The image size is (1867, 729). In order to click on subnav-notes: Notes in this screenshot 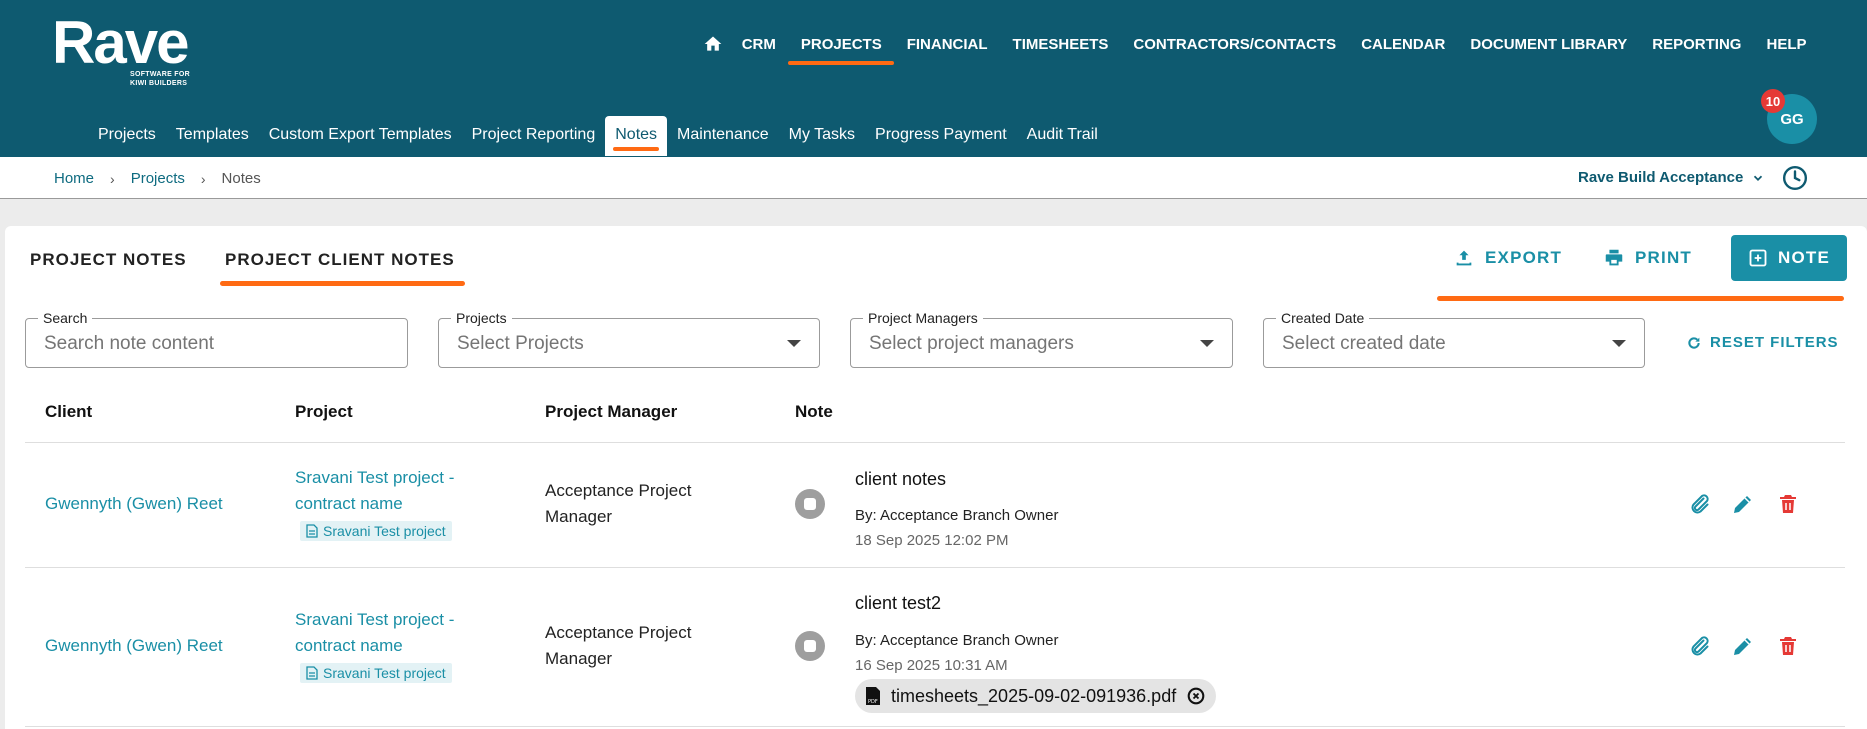, I will do `click(636, 136)`.